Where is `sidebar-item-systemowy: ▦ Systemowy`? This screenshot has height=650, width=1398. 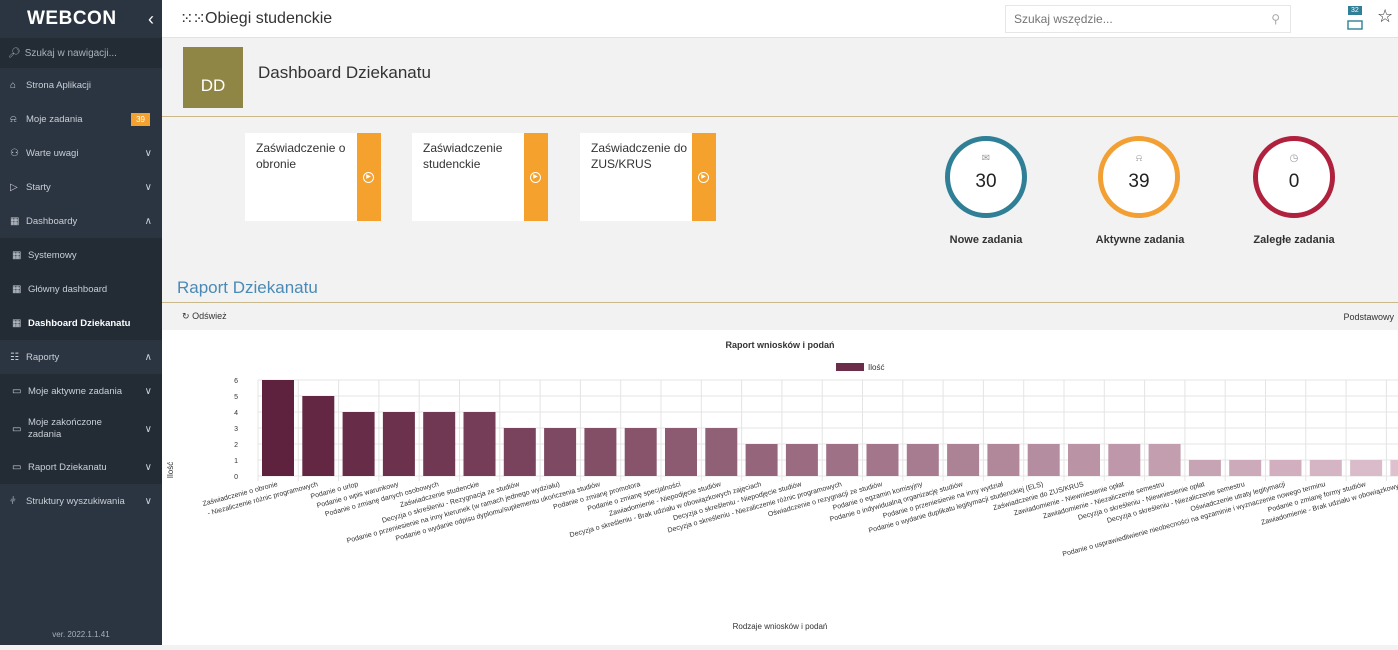
sidebar-item-systemowy: ▦ Systemowy is located at coordinates (81, 255).